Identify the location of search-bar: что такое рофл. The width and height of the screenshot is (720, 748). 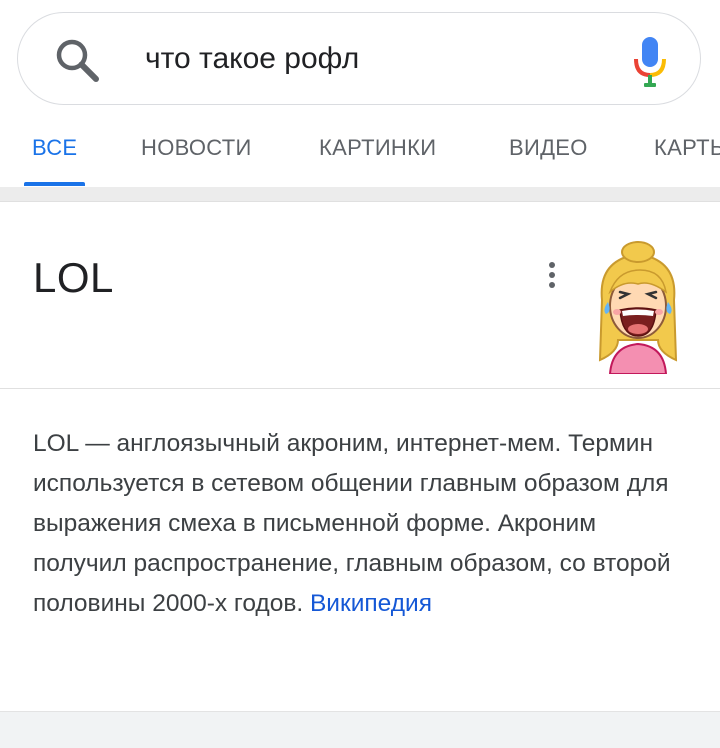
(359, 58).